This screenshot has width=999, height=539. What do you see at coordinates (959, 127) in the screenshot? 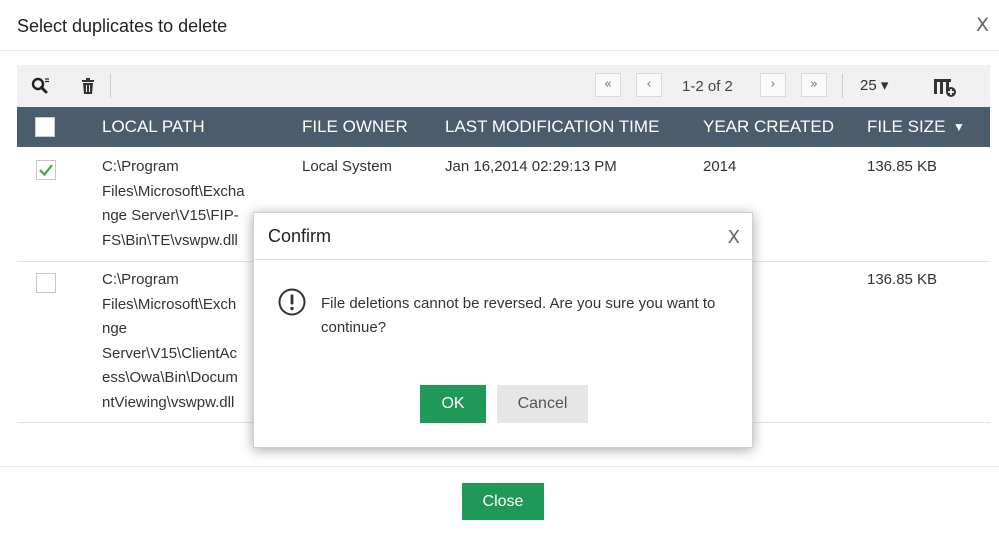
I see `sort-desc-icon: ▼` at bounding box center [959, 127].